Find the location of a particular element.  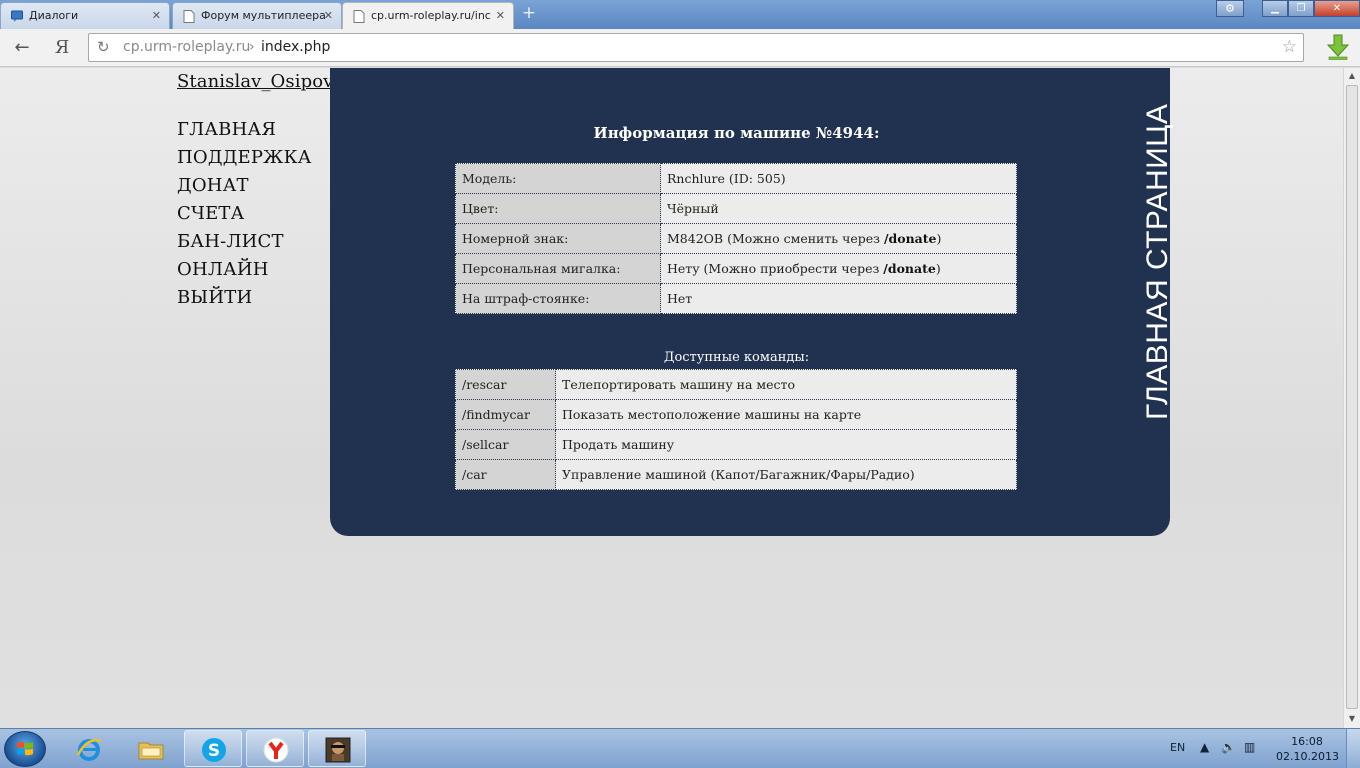

info-value: Rnchlure (ID: 505) is located at coordinates (838, 178).